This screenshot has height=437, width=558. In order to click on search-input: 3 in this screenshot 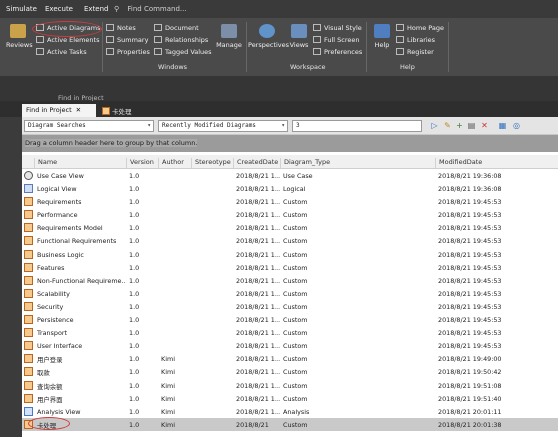, I will do `click(357, 126)`.